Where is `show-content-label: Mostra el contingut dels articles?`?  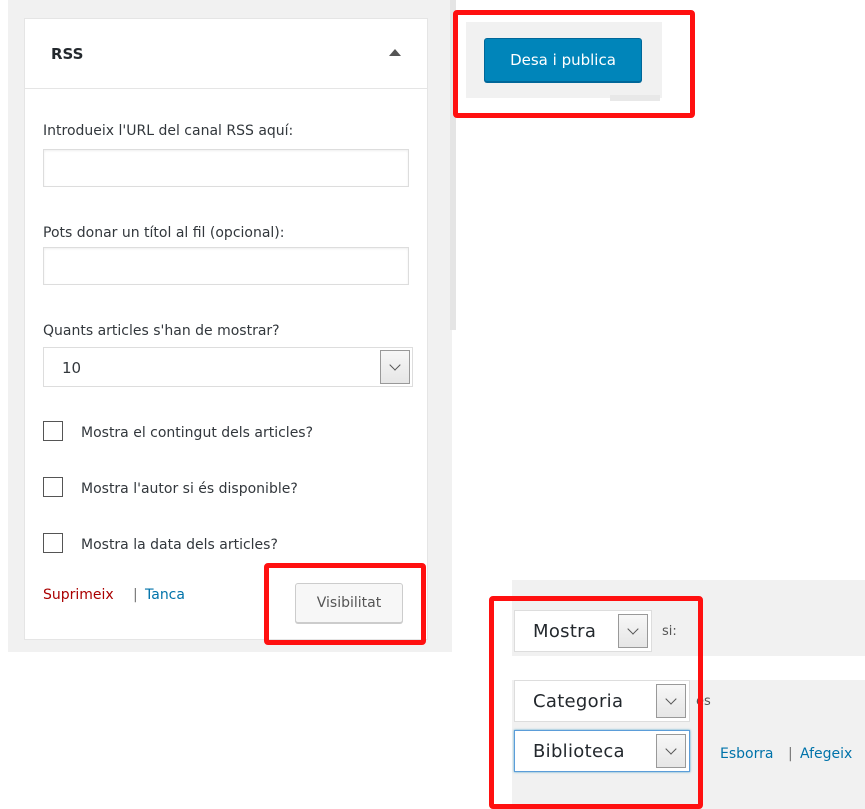 show-content-label: Mostra el contingut dels articles? is located at coordinates (197, 433).